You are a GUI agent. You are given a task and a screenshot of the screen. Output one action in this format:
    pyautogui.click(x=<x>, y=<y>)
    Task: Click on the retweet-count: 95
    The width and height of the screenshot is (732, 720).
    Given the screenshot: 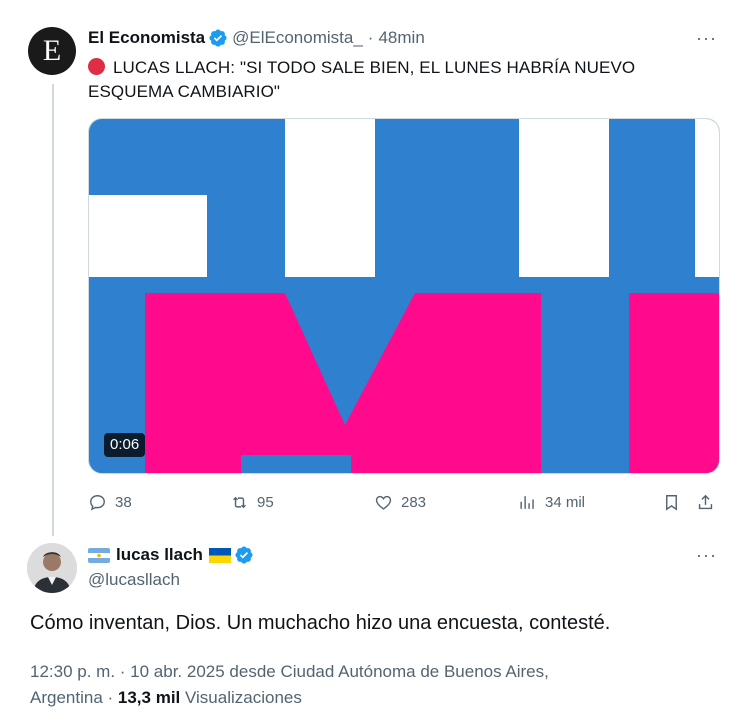 What is the action you would take?
    pyautogui.click(x=265, y=502)
    